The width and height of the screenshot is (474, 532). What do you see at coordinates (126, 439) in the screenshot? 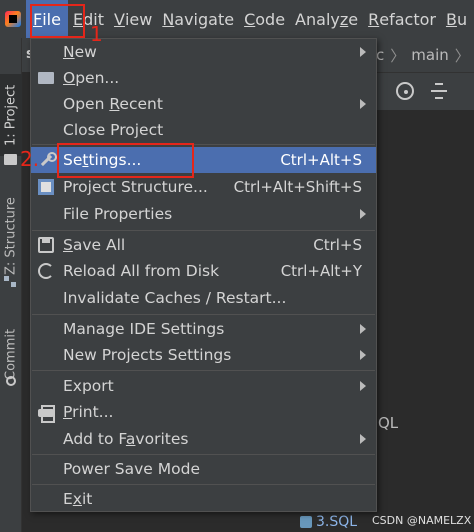
I see `menu-item-label: Add to Favorites` at bounding box center [126, 439].